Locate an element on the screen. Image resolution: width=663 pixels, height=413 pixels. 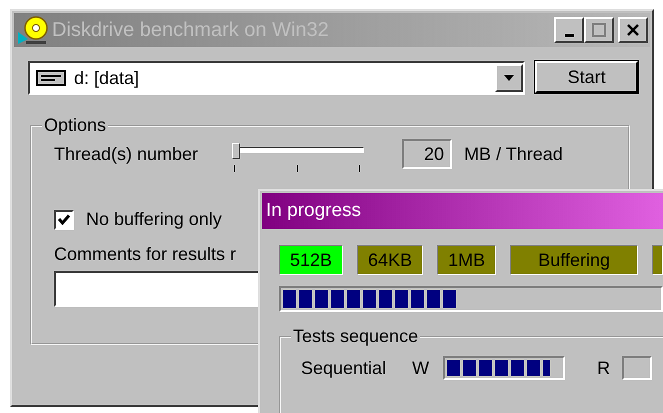
status-indicator: 1MB is located at coordinates (466, 260).